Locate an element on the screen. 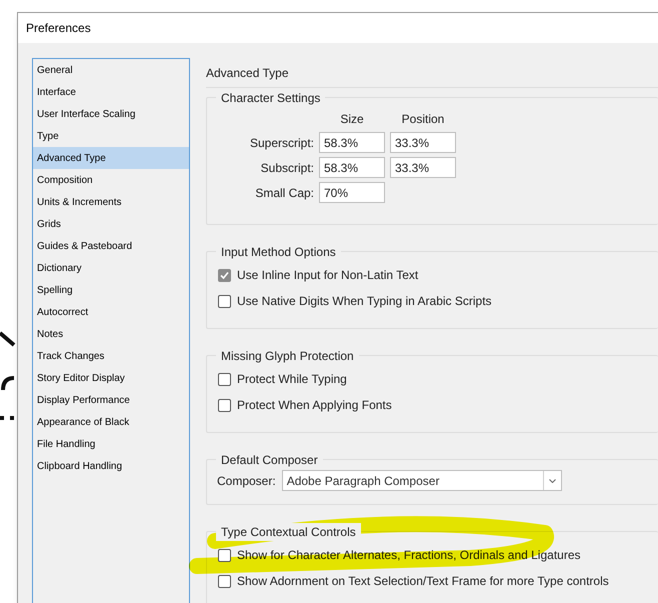 The image size is (658, 603). category-item: Advanced Type is located at coordinates (111, 158).